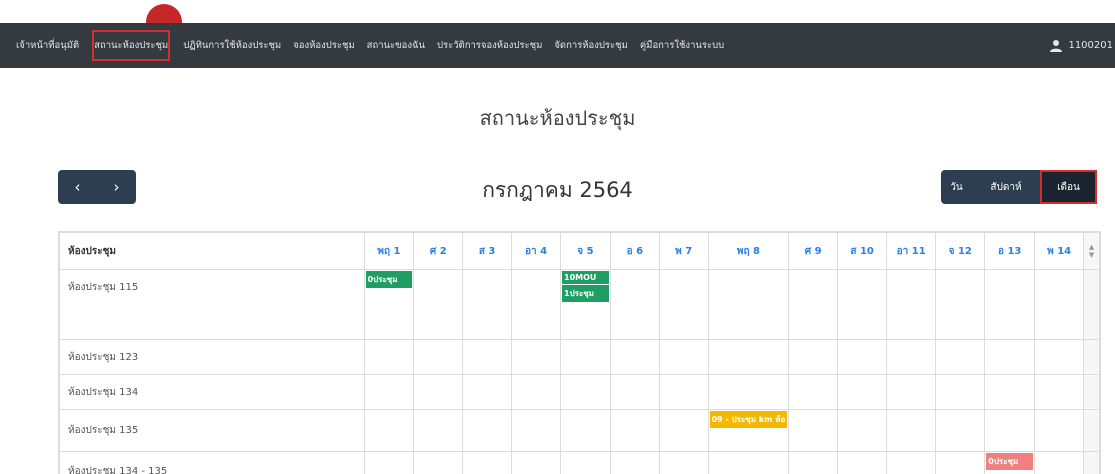 This screenshot has height=474, width=1115. What do you see at coordinates (862, 251) in the screenshot?
I see `day-header: ส 10` at bounding box center [862, 251].